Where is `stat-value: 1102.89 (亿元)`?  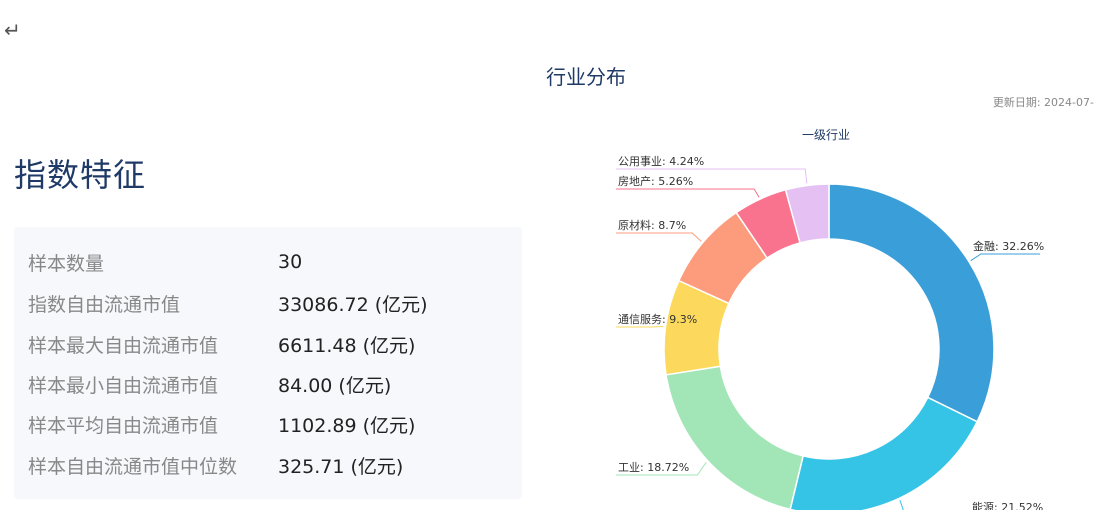
stat-value: 1102.89 (亿元) is located at coordinates (347, 425).